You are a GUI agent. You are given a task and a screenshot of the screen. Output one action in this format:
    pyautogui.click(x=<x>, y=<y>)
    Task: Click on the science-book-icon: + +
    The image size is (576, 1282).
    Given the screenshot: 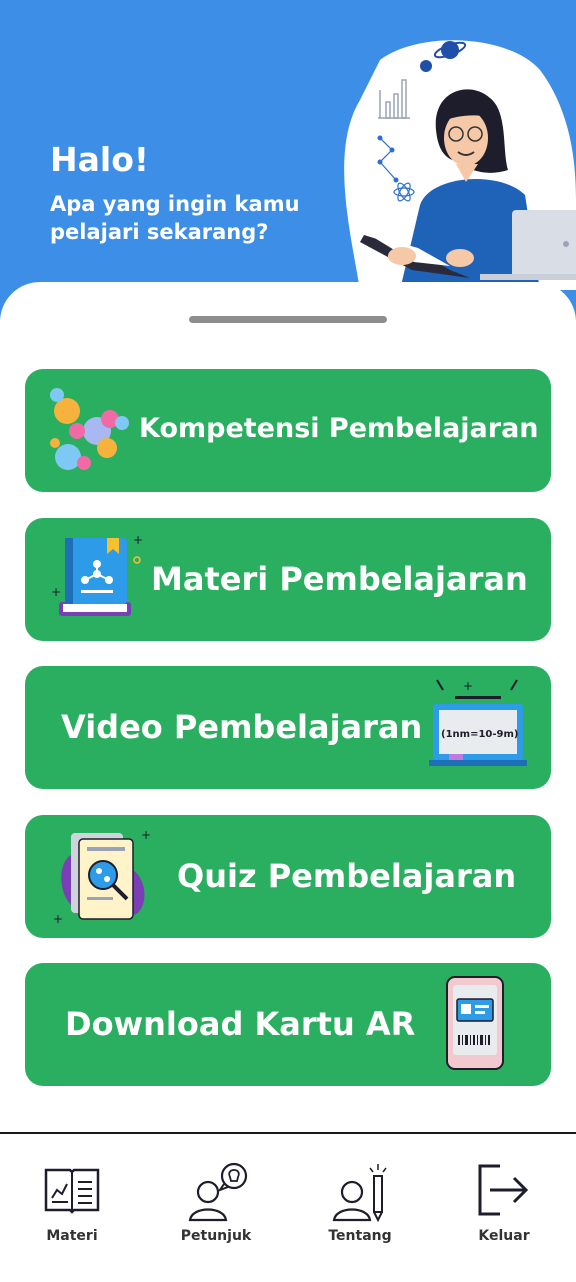 What is the action you would take?
    pyautogui.click(x=97, y=574)
    